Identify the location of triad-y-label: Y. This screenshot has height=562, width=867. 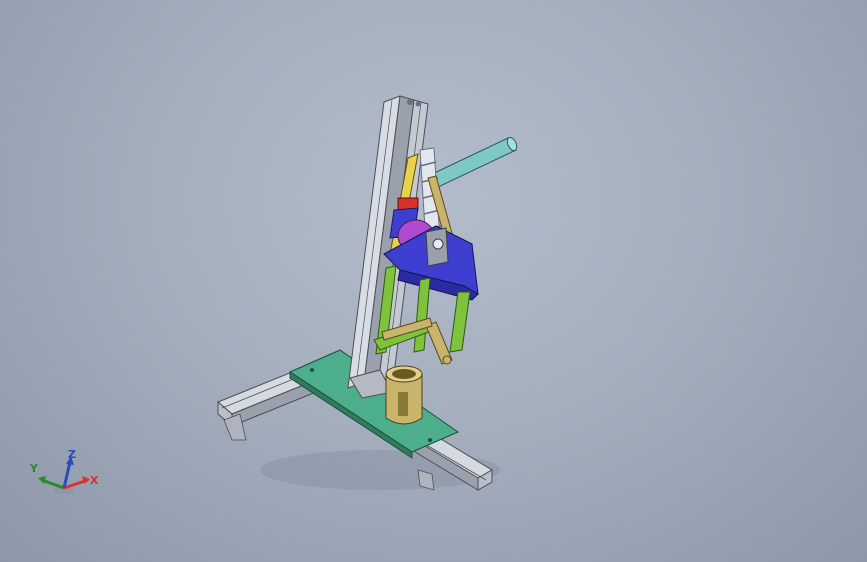
(34, 468).